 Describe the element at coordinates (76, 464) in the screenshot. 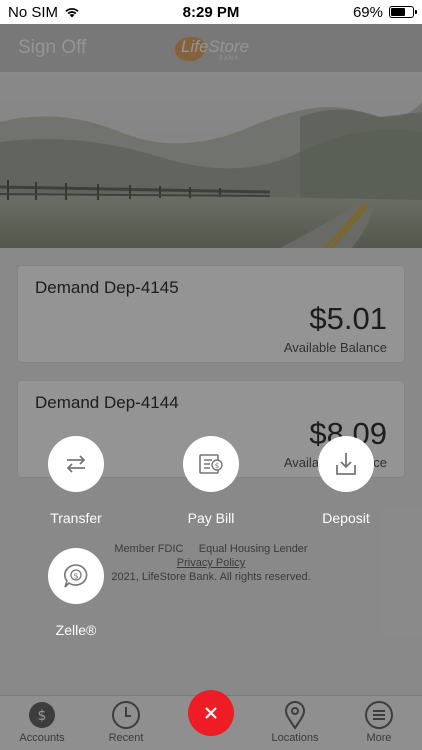

I see `transfer-arrows-icon` at that location.